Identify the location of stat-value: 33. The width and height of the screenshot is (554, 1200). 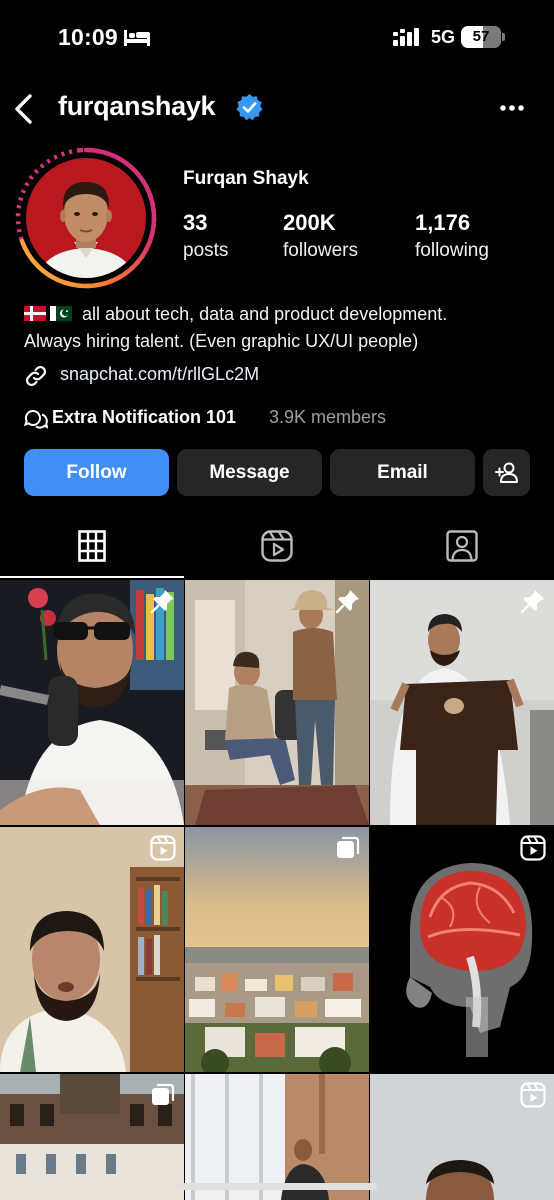
(195, 222).